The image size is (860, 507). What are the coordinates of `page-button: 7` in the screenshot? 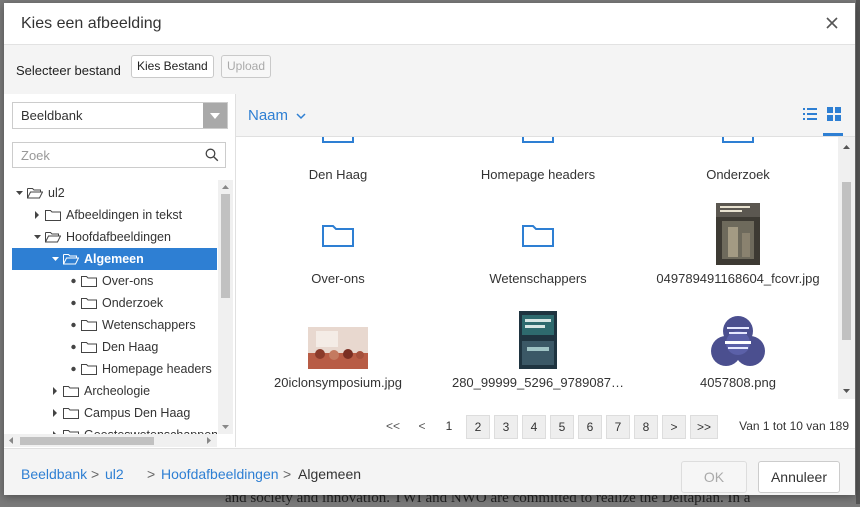 It's located at (618, 427).